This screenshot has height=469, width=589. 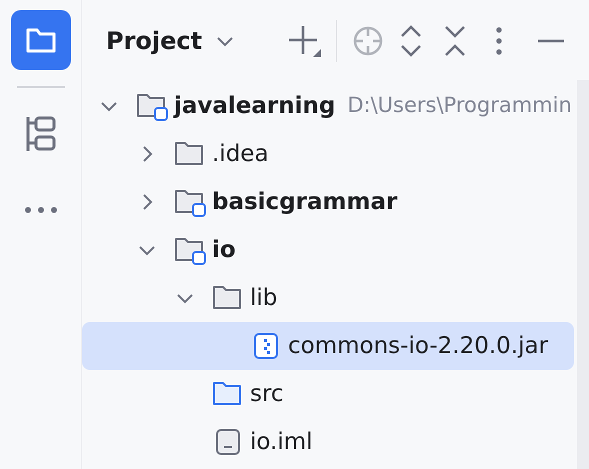 I want to click on tree-item: src, so click(x=328, y=394).